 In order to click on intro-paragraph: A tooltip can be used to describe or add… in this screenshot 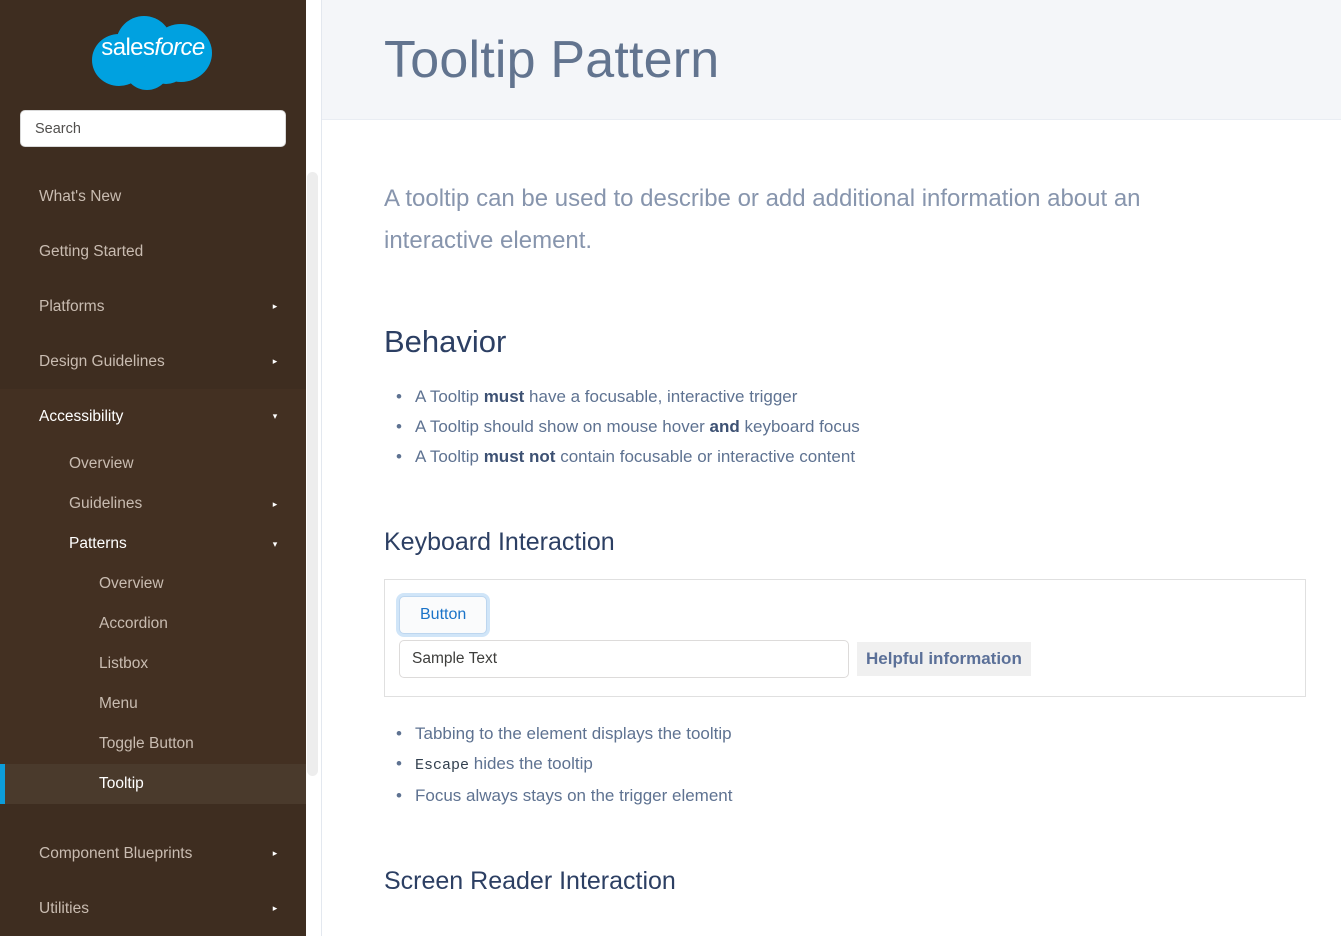, I will do `click(762, 219)`.